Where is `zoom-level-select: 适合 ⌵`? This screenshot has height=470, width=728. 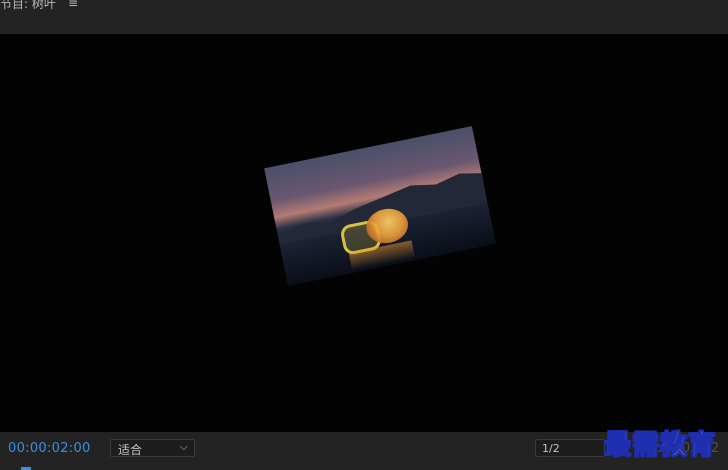 zoom-level-select: 适合 ⌵ is located at coordinates (152, 448).